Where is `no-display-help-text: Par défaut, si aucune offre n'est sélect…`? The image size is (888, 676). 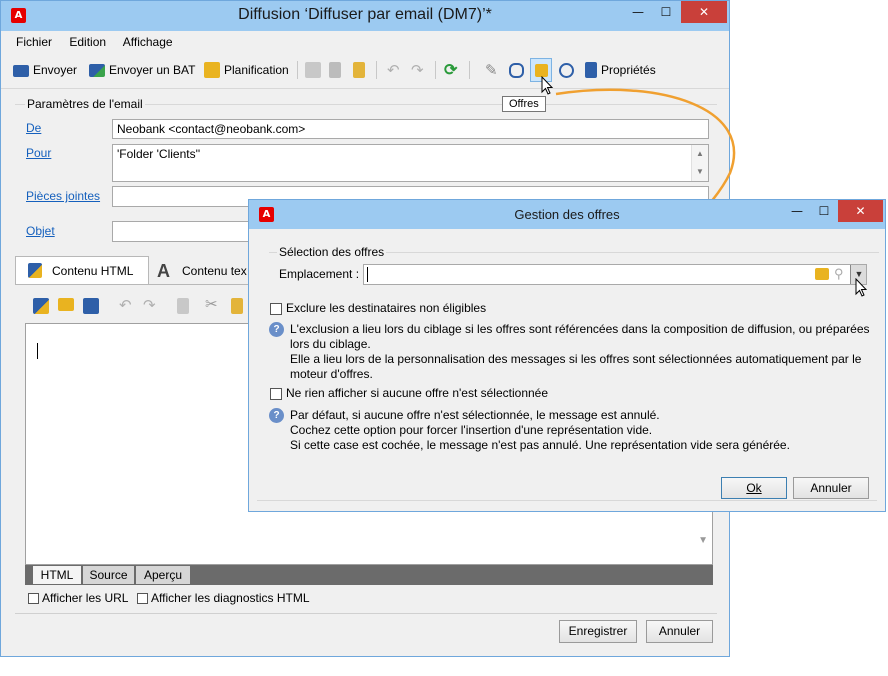 no-display-help-text: Par défaut, si aucune offre n'est sélect… is located at coordinates (580, 430).